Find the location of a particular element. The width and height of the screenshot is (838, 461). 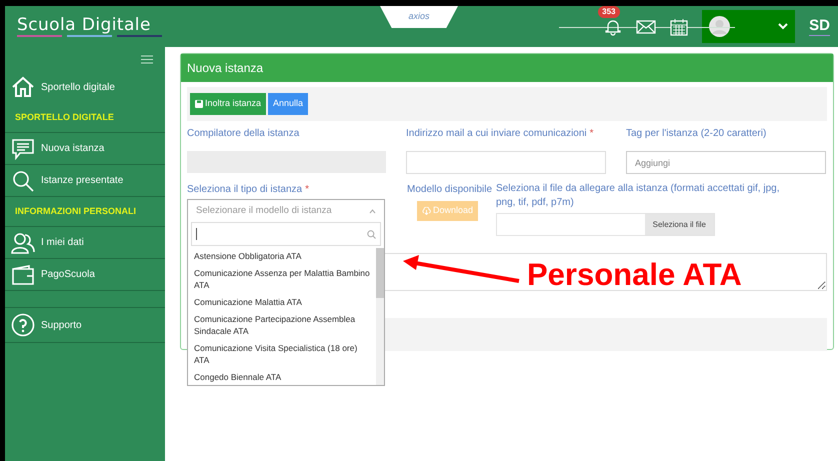

tag-field: Aggiungi is located at coordinates (726, 162).